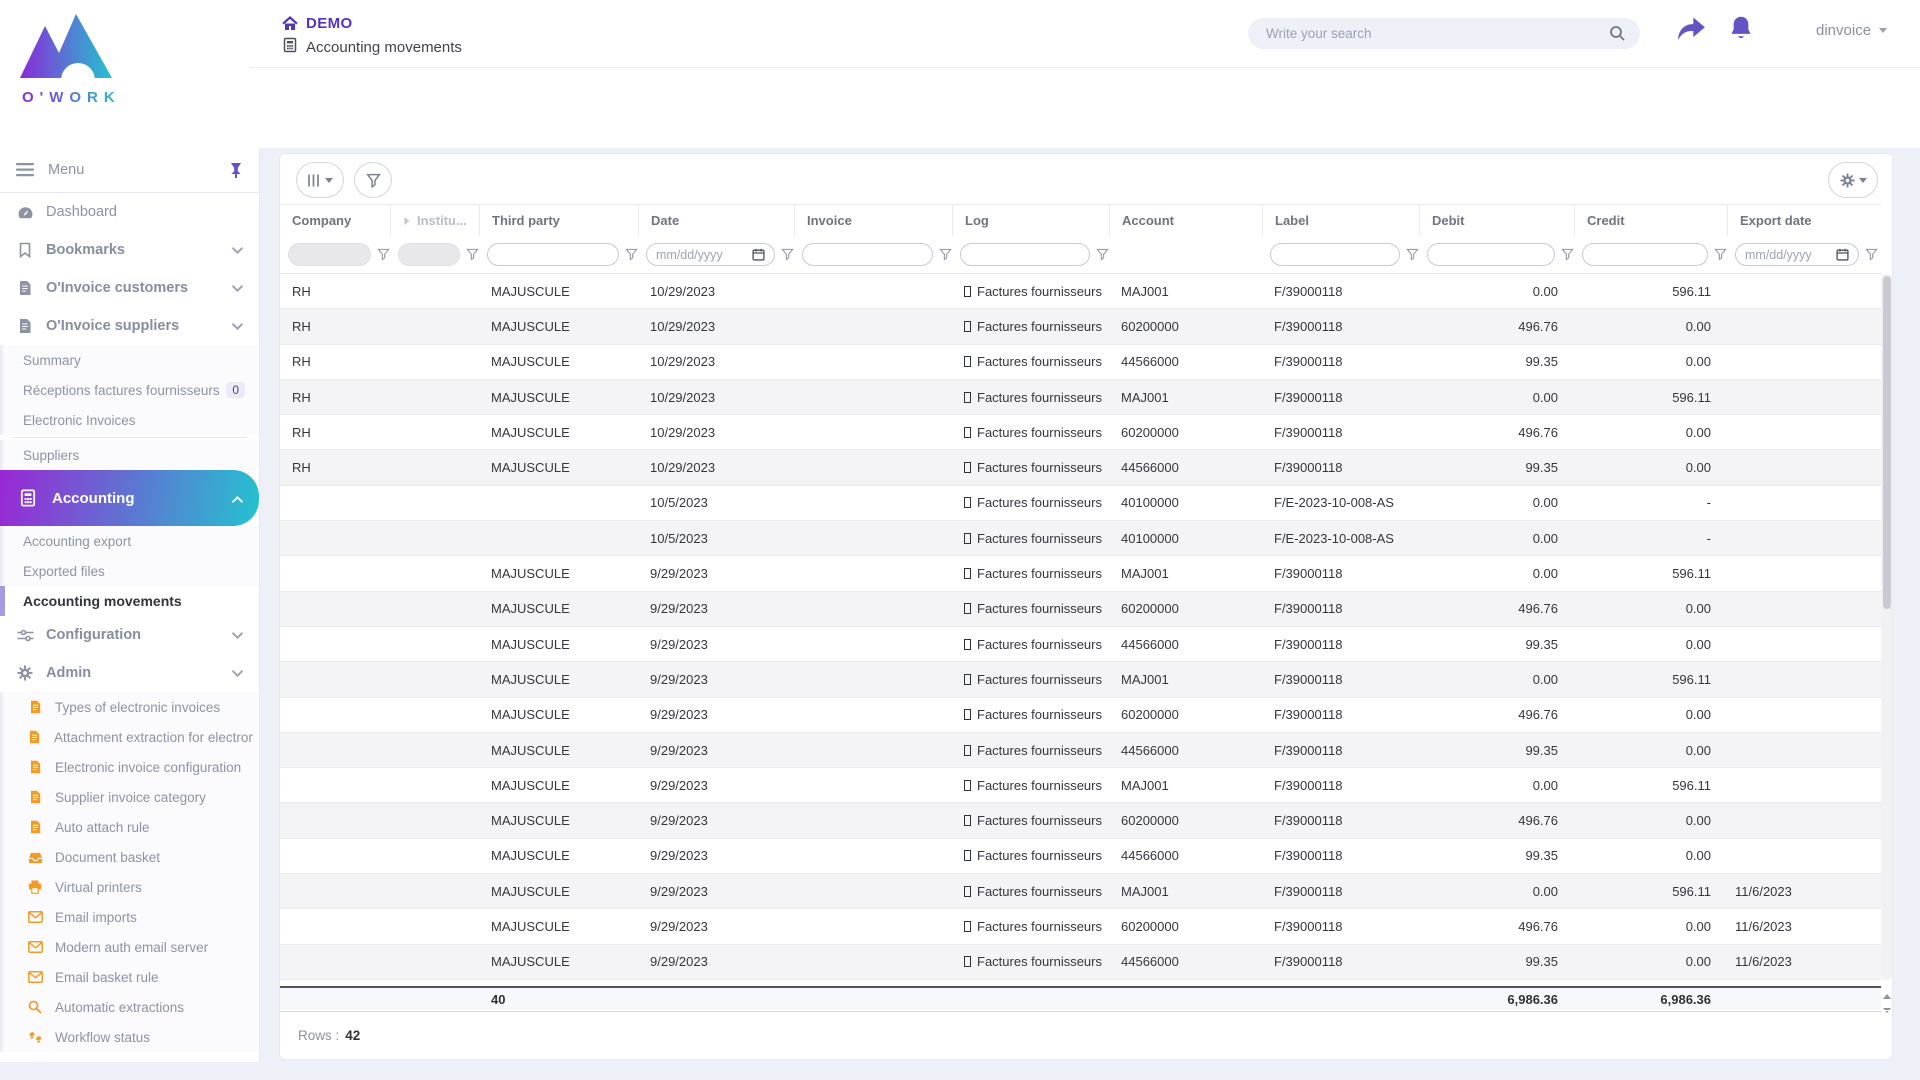  Describe the element at coordinates (129, 947) in the screenshot. I see `sidebar-item-modern-auth-email-server: Modern auth email server` at that location.